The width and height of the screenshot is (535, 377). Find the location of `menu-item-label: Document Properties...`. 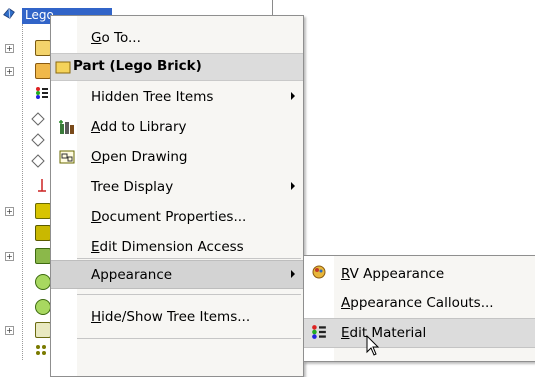

menu-item-label: Document Properties... is located at coordinates (169, 217).